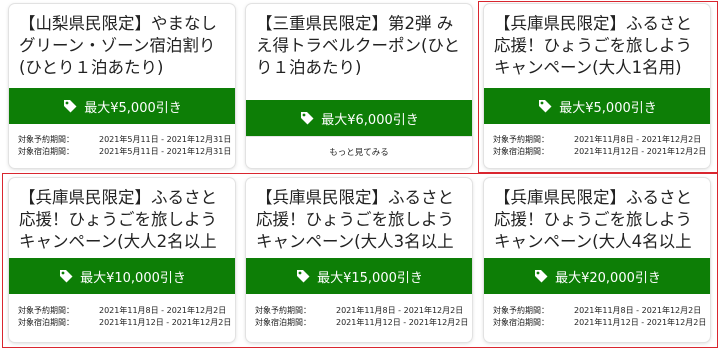 The image size is (720, 350). Describe the element at coordinates (165, 151) in the screenshot. I see `stay-period-value: 2021年5月11日 - 2021年12月31日` at that location.